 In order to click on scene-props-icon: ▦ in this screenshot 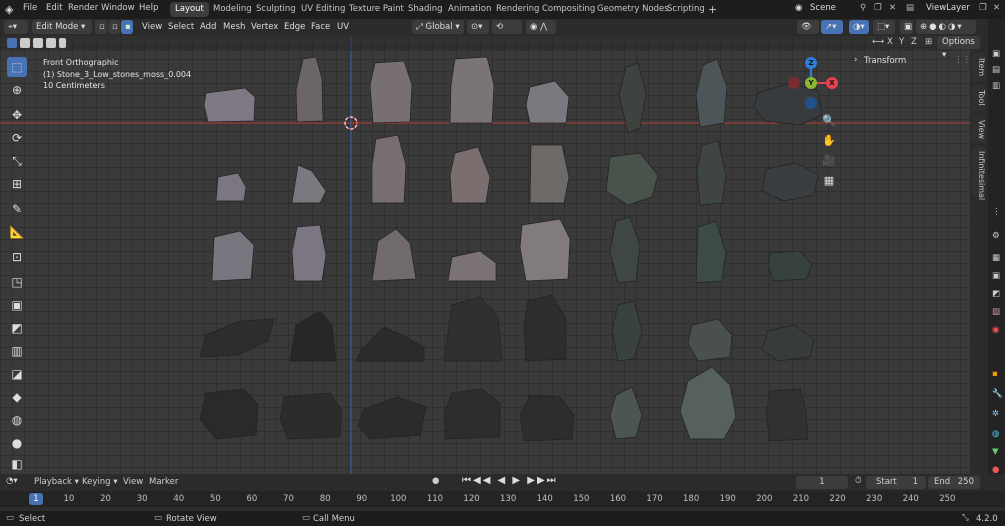, I will do `click(996, 258)`.